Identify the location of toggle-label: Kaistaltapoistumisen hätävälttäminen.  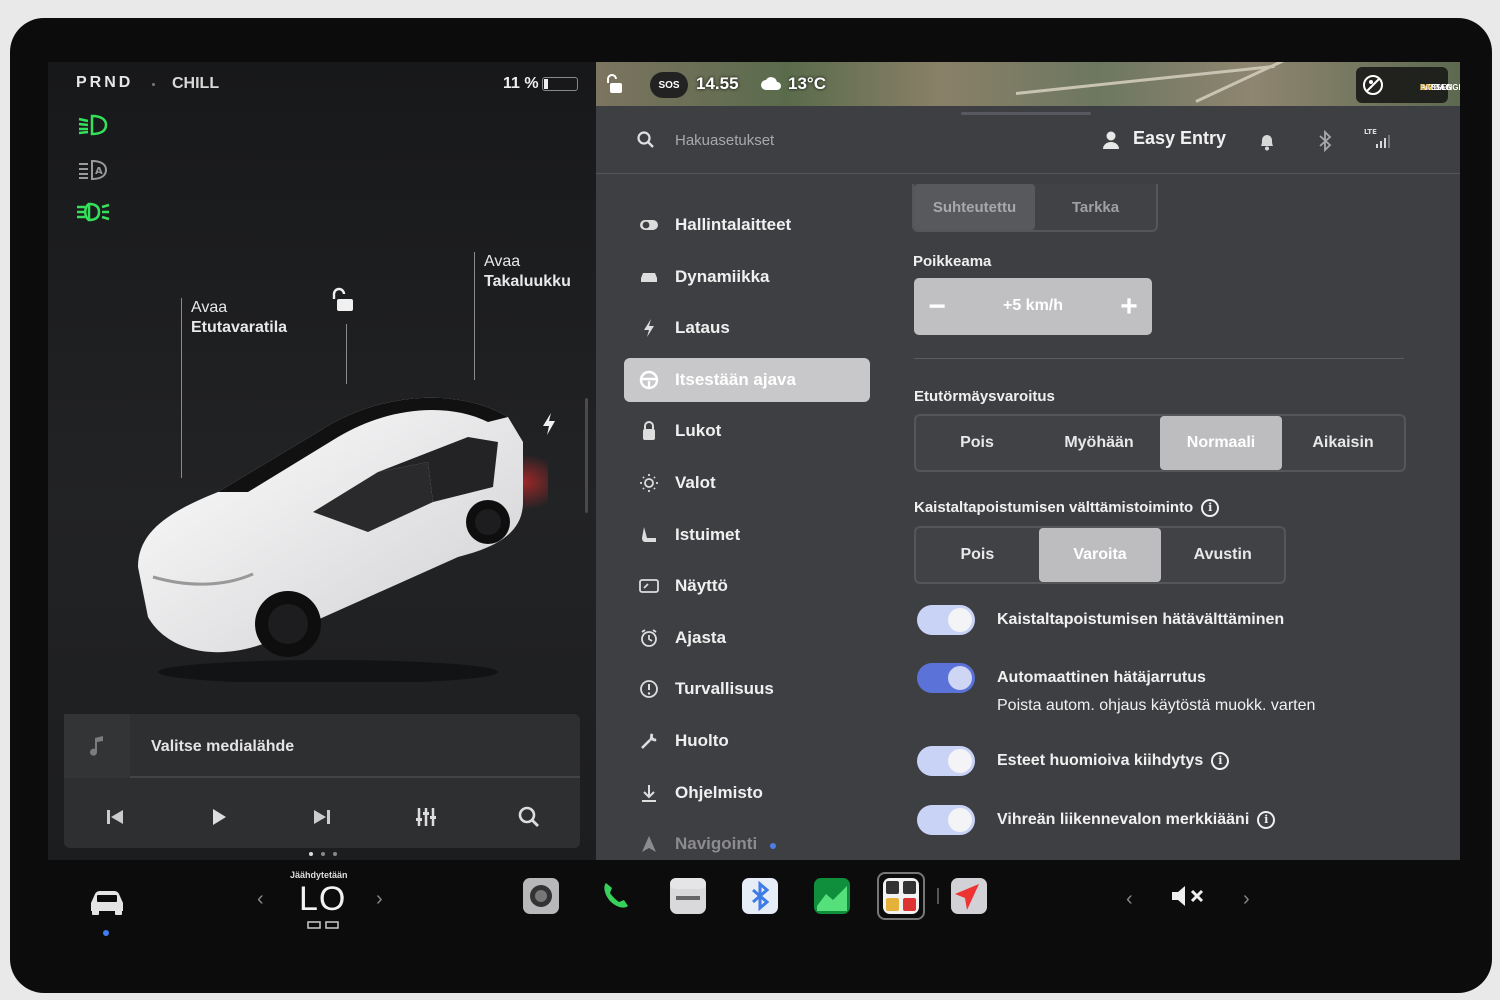
(1140, 620).